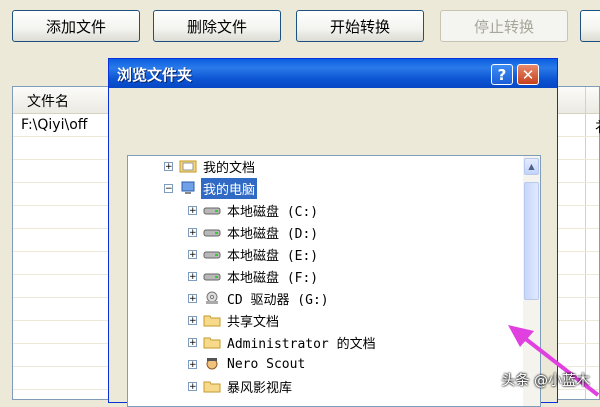 This screenshot has height=407, width=600. I want to click on tree-item-cd-drive: + CD 驱动器 (G:), so click(259, 298).